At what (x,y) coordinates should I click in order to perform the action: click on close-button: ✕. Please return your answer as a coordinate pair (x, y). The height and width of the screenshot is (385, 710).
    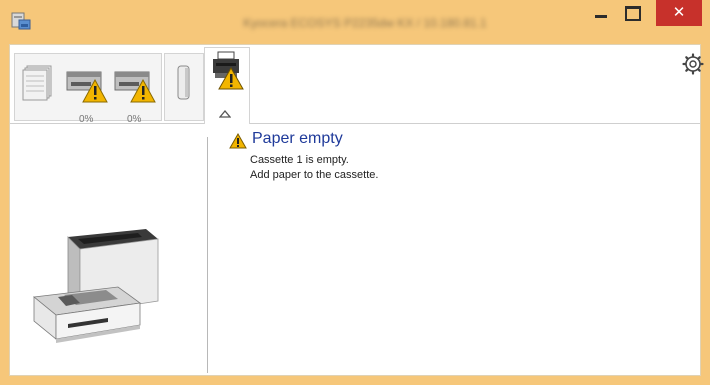
    Looking at the image, I should click on (679, 13).